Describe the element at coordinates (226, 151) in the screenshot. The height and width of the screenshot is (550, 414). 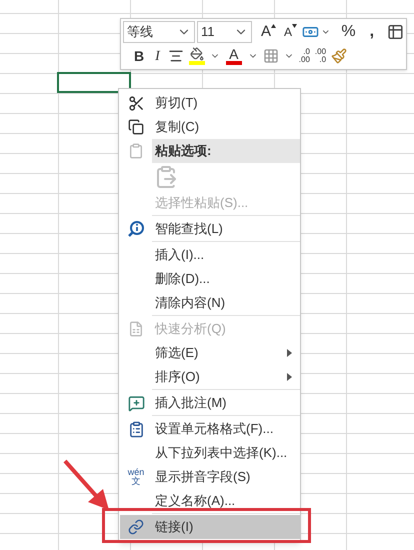
I see `section-header: 粘贴选项:` at that location.